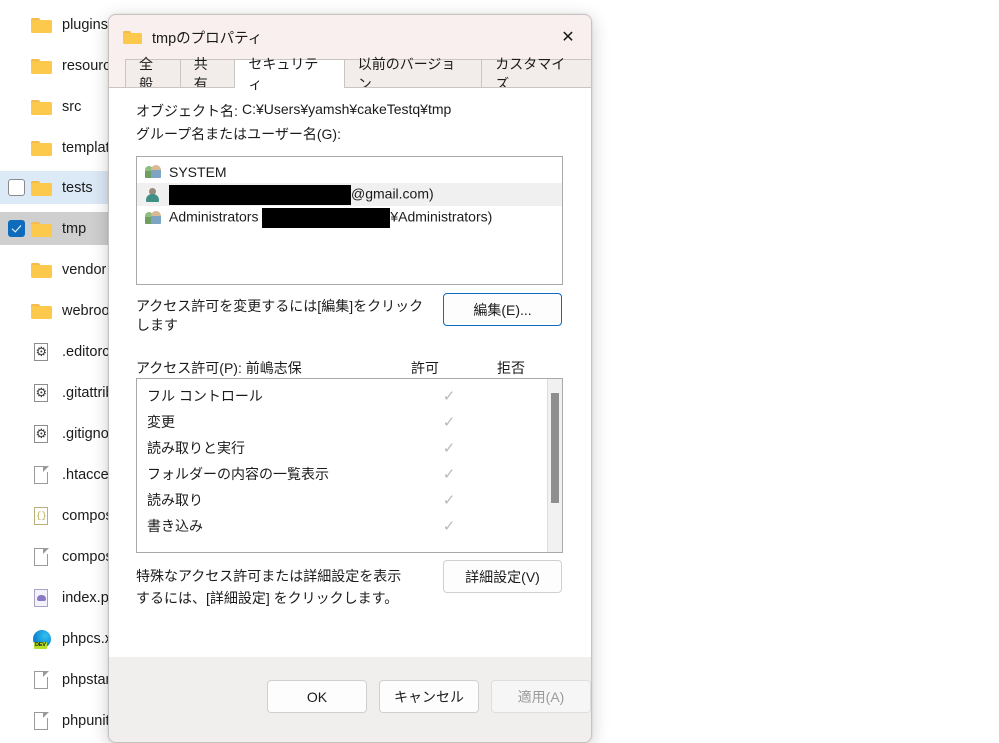  Describe the element at coordinates (207, 38) in the screenshot. I see `dialog-title: tmpのプロパティ` at that location.